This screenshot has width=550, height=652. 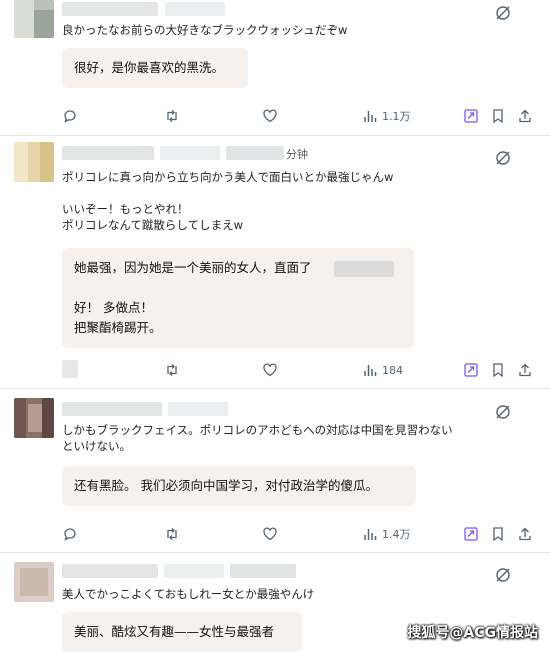 What do you see at coordinates (396, 116) in the screenshot?
I see `views-count: 1.1万` at bounding box center [396, 116].